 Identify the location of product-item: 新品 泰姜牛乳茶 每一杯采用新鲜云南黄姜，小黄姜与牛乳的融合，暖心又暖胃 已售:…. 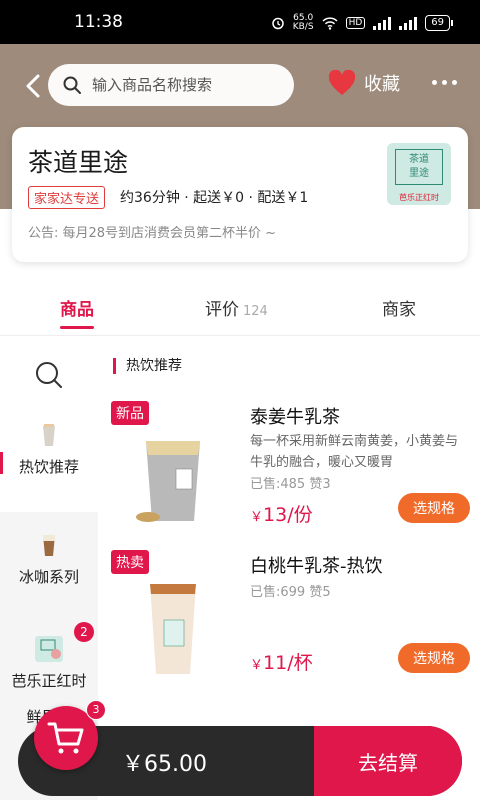
(289, 476).